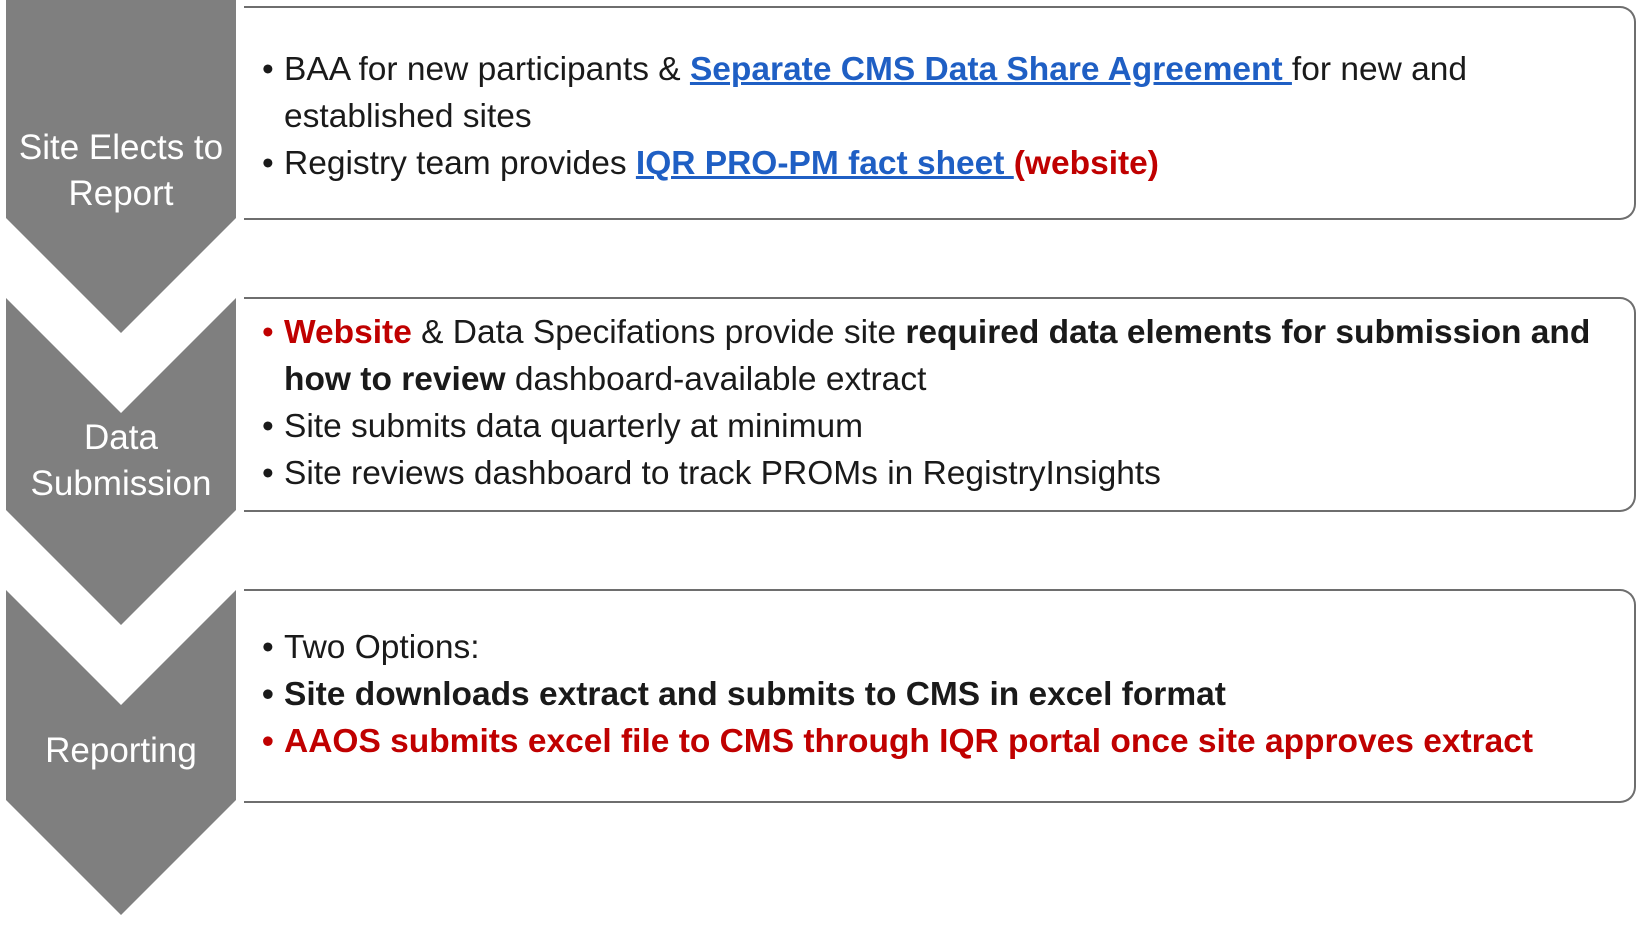 The image size is (1637, 952). I want to click on step-label-line: Reporting, so click(121, 750).